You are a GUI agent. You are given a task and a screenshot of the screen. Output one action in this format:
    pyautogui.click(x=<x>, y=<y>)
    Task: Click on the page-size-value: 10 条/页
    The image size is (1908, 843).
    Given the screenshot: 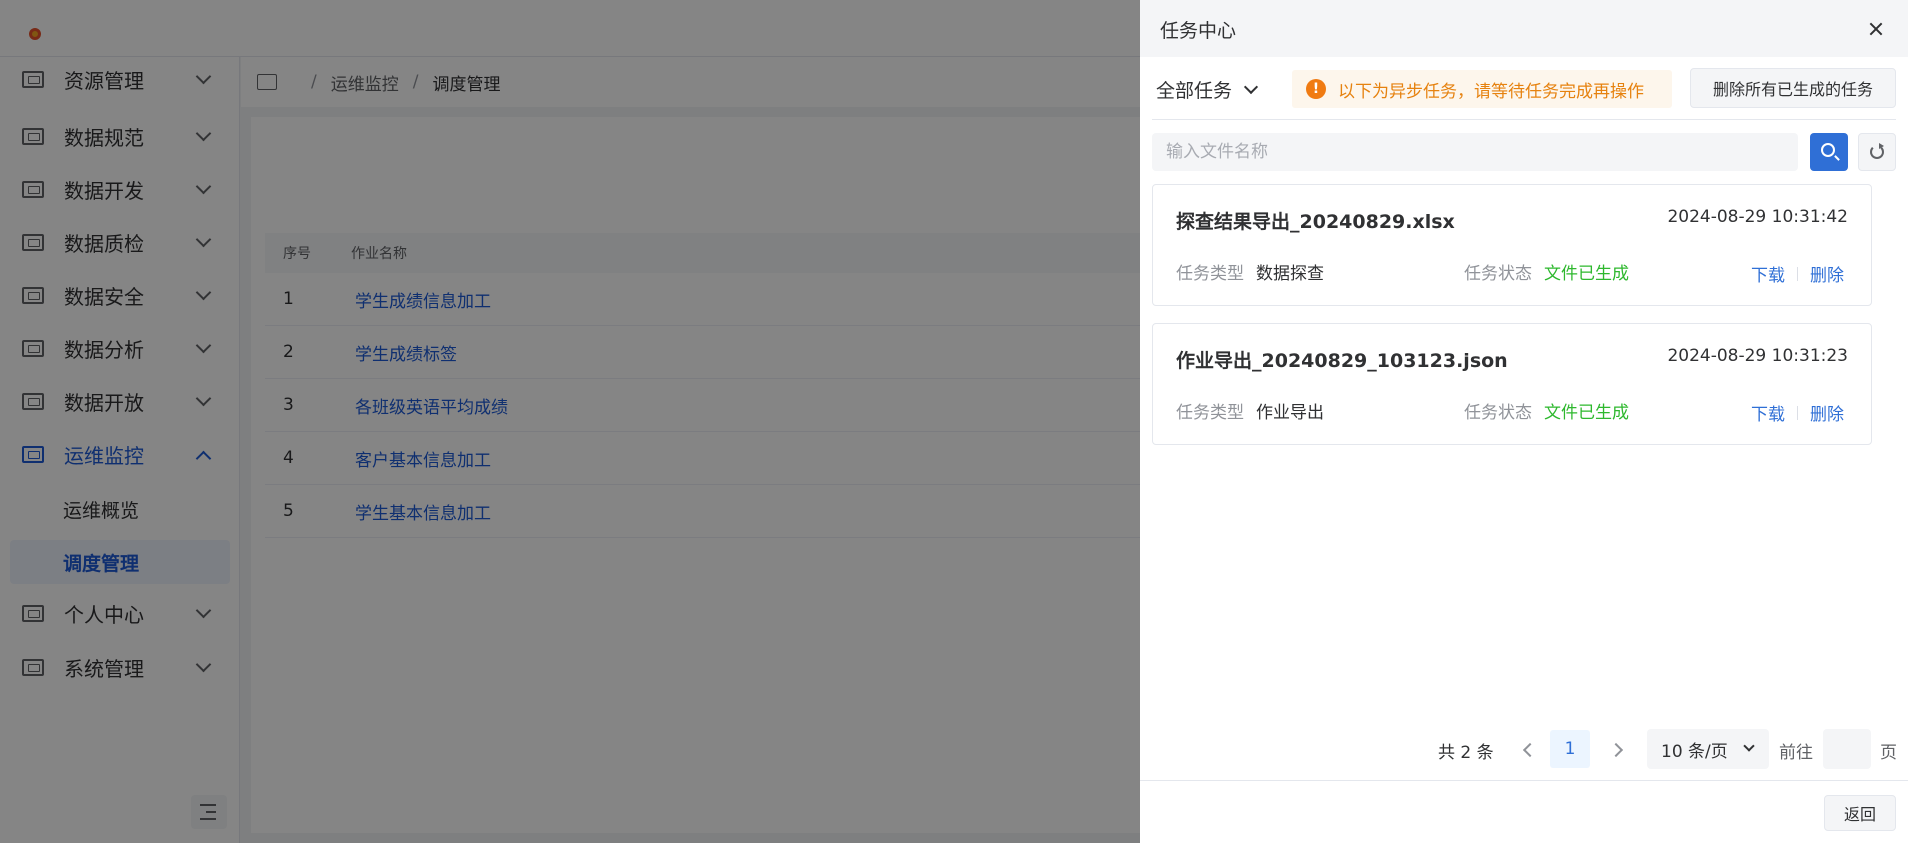 What is the action you would take?
    pyautogui.click(x=1694, y=751)
    